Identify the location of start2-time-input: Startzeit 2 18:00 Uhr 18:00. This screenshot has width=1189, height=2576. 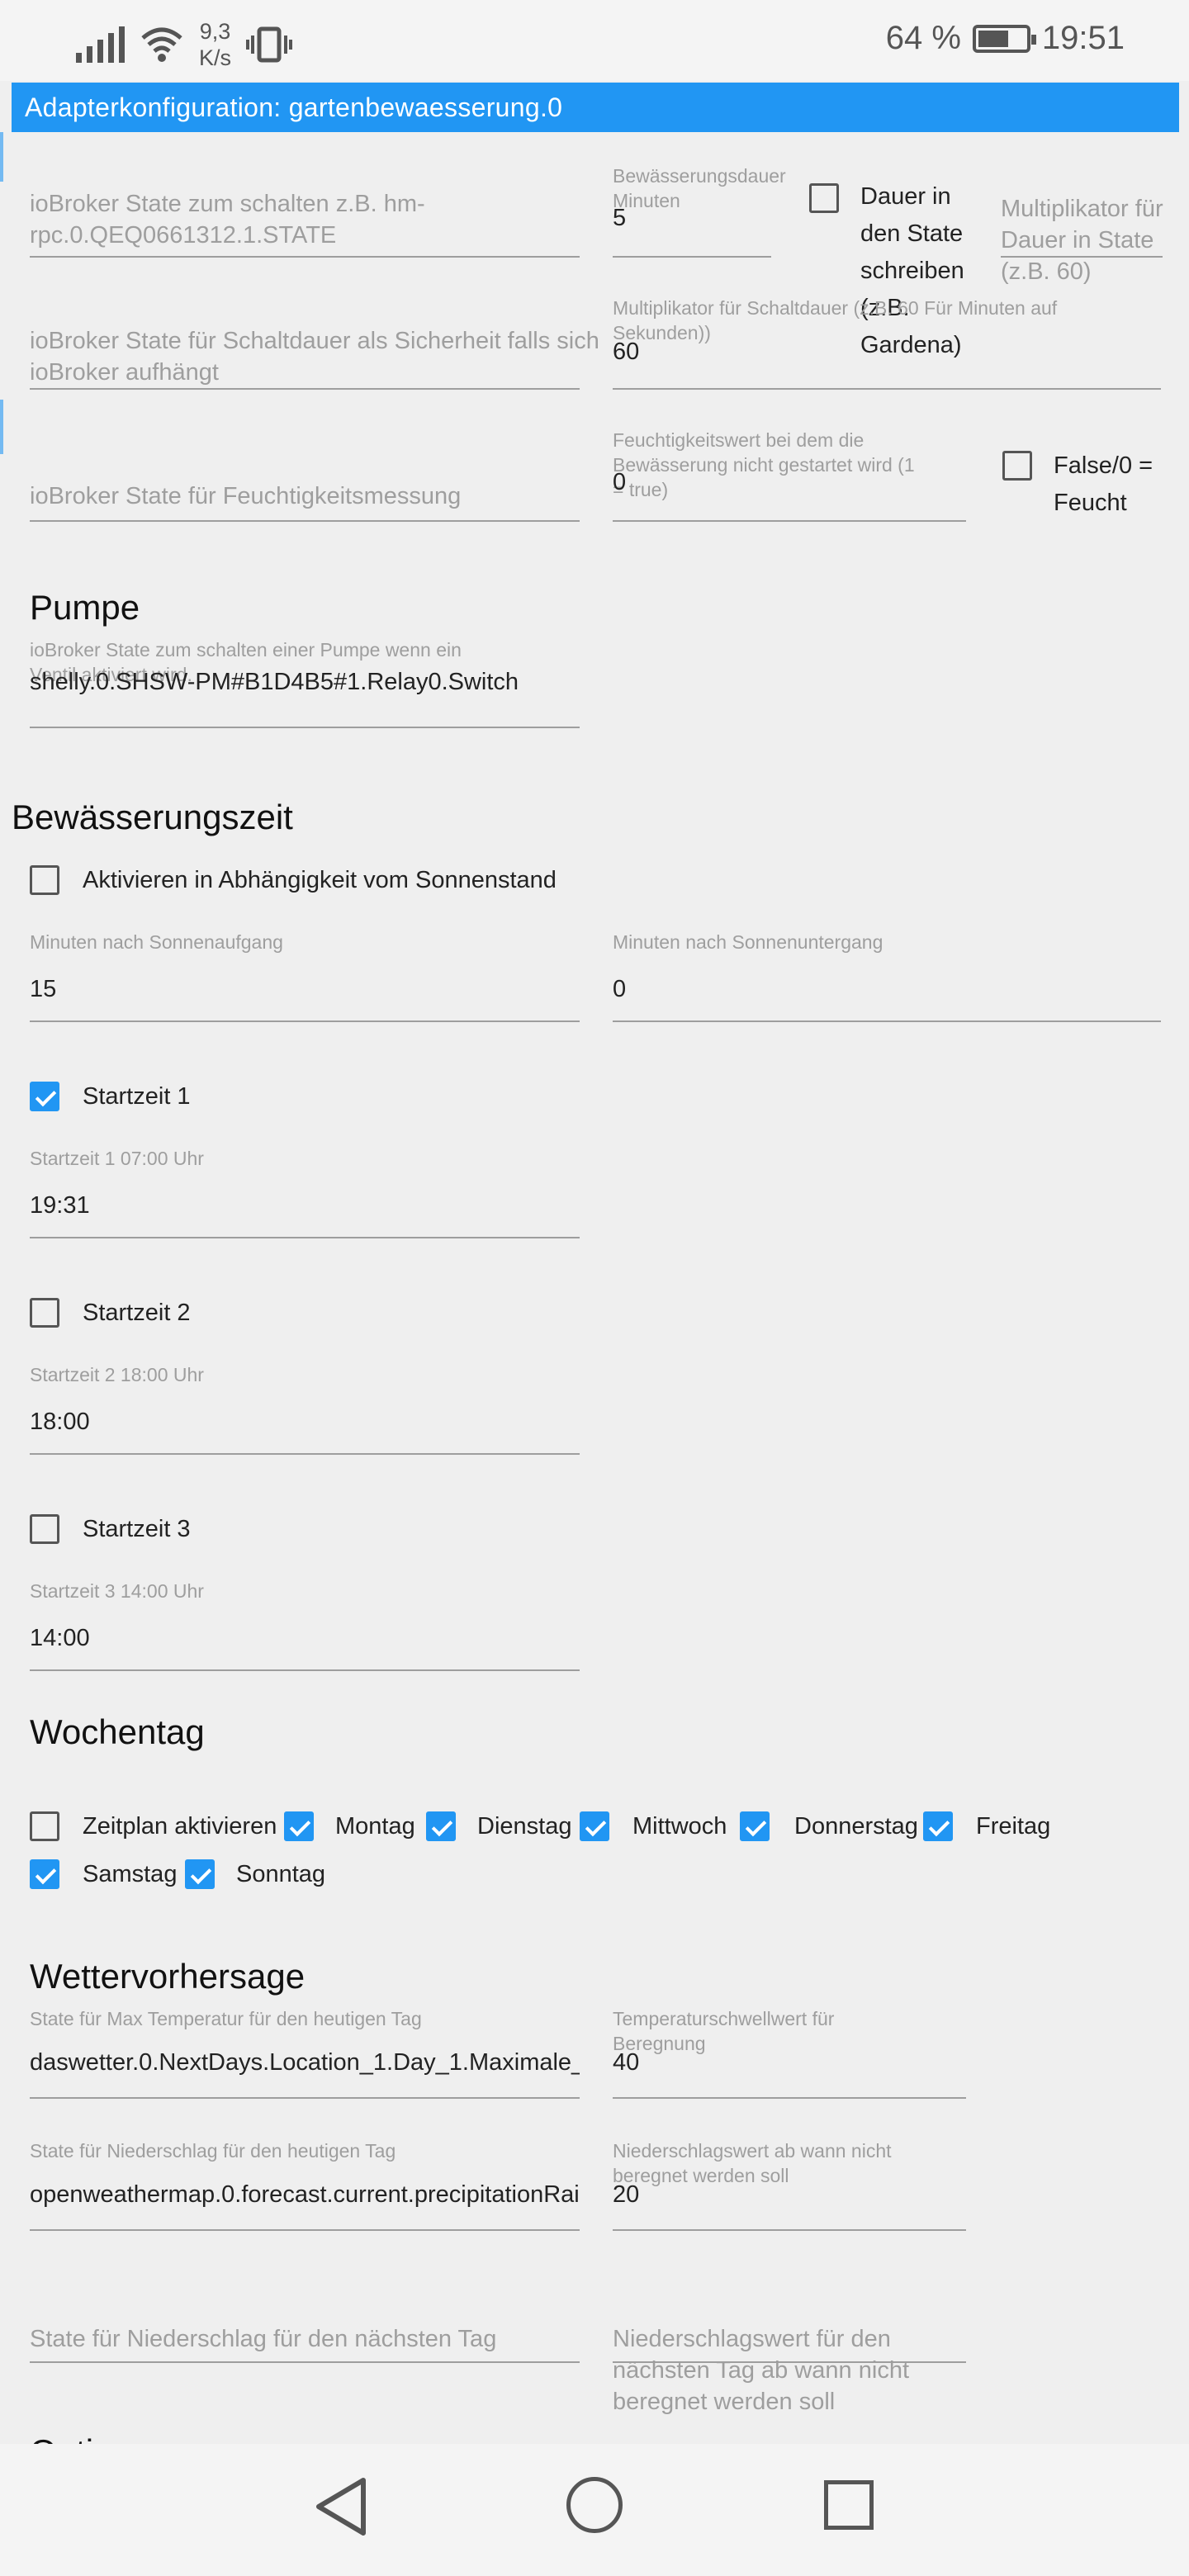
(305, 1408).